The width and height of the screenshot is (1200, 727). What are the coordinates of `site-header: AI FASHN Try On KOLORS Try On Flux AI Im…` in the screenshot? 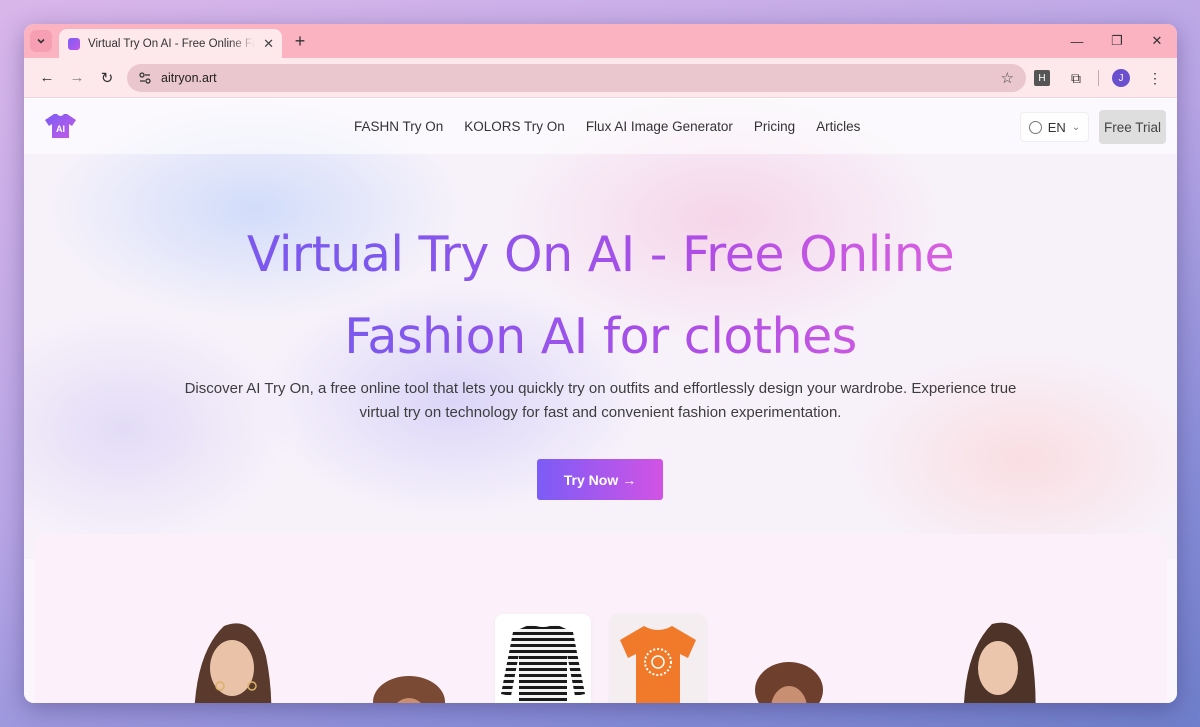 It's located at (600, 126).